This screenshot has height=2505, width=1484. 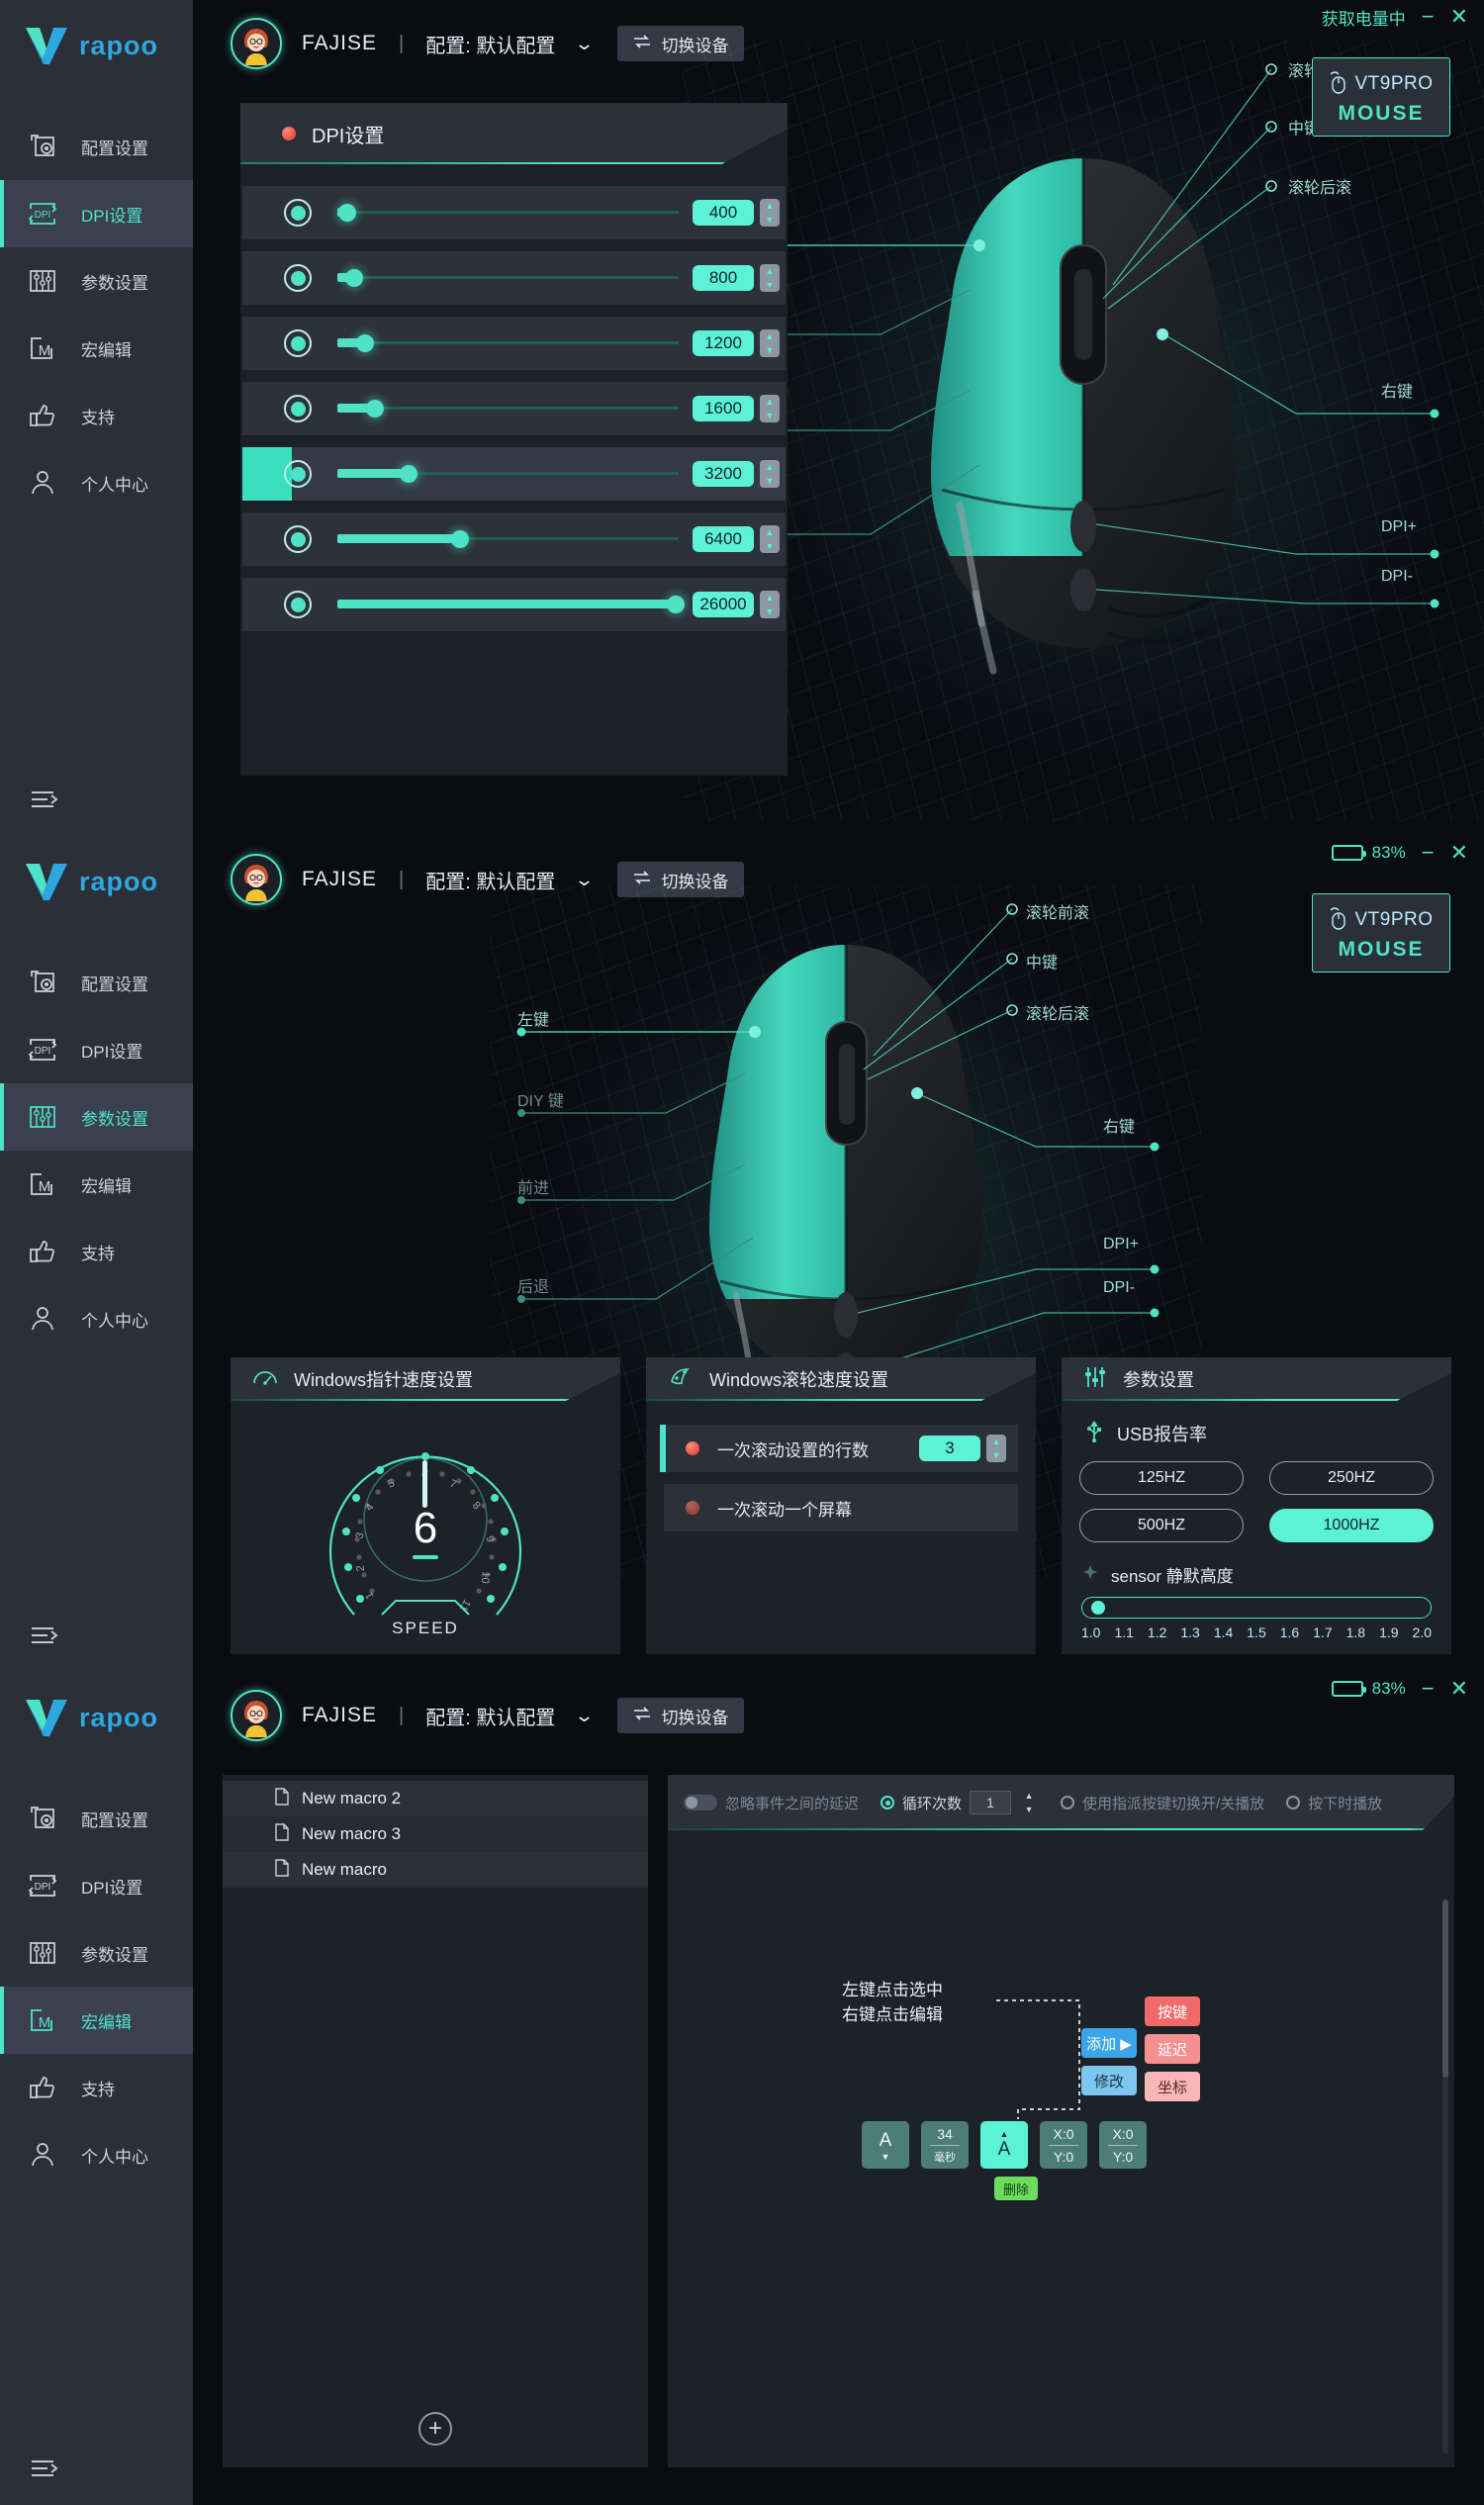 I want to click on macro-delete-button: 删除, so click(x=1016, y=2188).